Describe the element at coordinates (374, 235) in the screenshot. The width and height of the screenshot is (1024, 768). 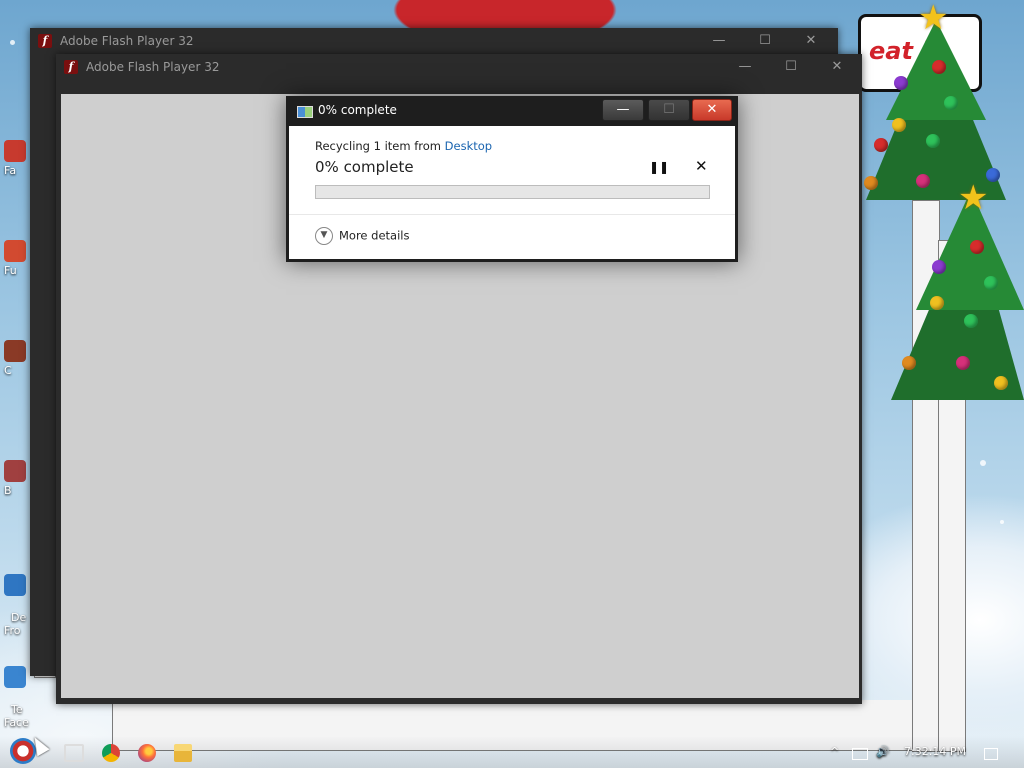
I see `more-details-label: More details` at that location.